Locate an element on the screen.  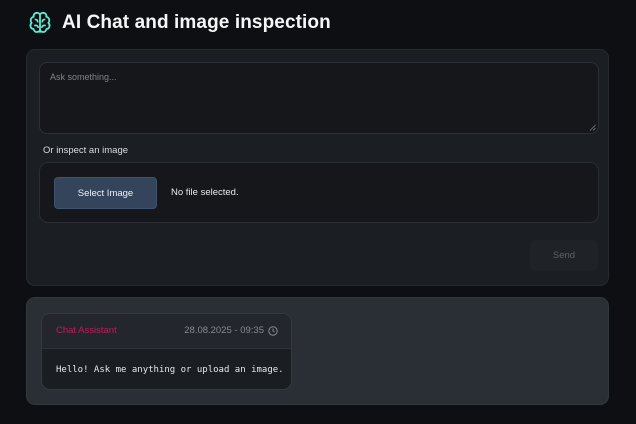
message-timestamp: 28.08.2025 - 09:35 is located at coordinates (224, 330).